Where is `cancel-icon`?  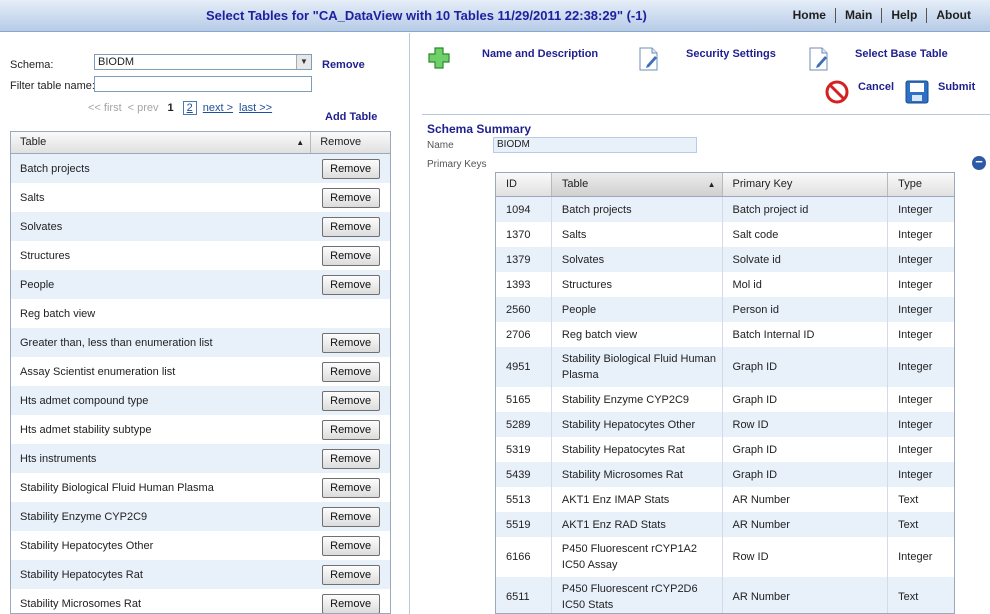
cancel-icon is located at coordinates (837, 92).